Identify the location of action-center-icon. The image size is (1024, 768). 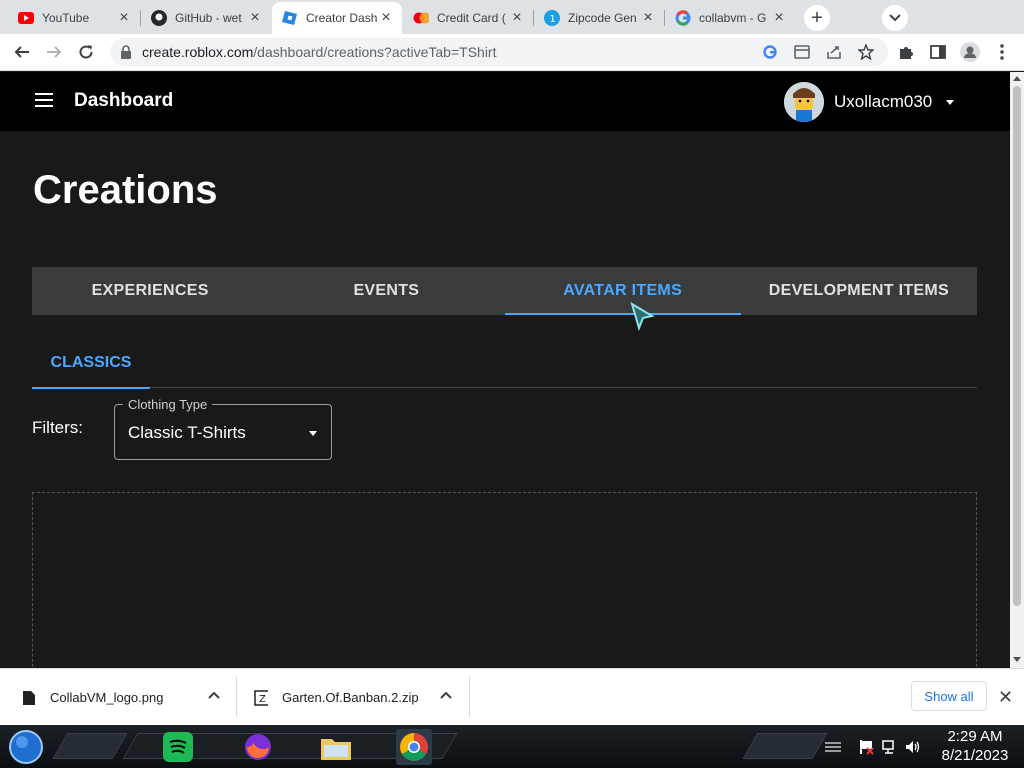
(866, 747).